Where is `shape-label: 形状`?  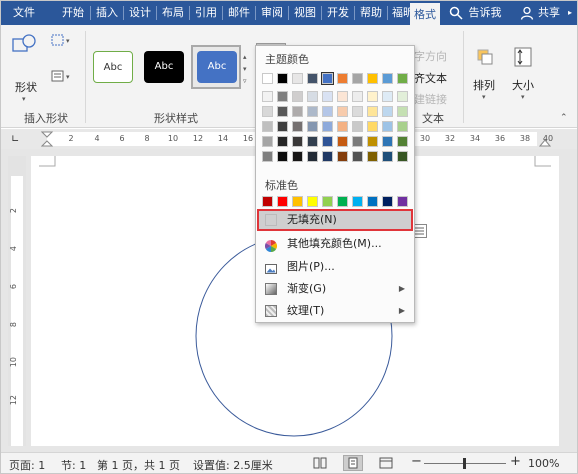 shape-label: 形状 is located at coordinates (26, 87).